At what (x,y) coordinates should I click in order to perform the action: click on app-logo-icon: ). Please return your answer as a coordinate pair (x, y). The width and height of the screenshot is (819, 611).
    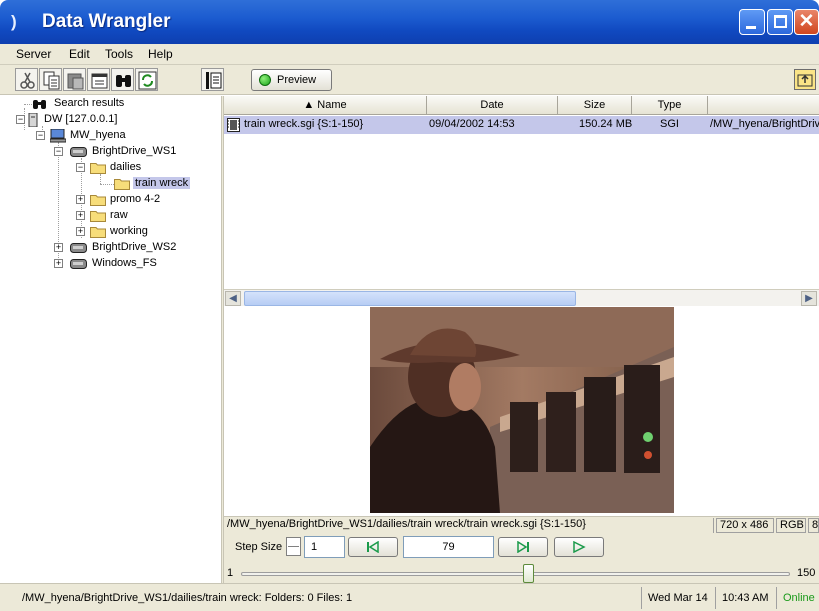
    Looking at the image, I should click on (14, 21).